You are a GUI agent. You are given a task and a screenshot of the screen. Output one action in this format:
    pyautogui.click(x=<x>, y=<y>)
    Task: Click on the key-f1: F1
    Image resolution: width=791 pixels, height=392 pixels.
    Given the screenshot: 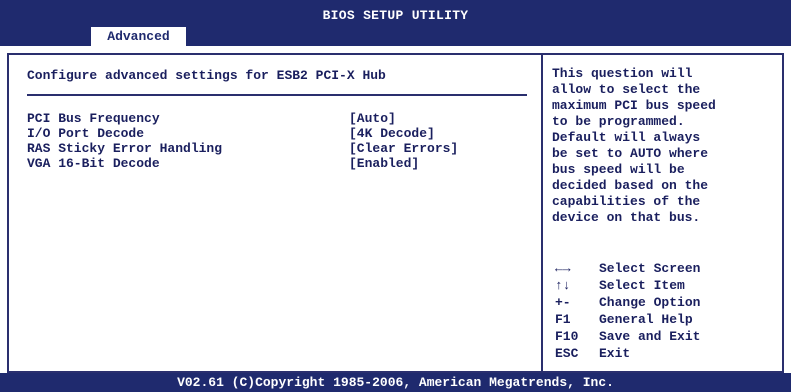 What is the action you would take?
    pyautogui.click(x=563, y=319)
    